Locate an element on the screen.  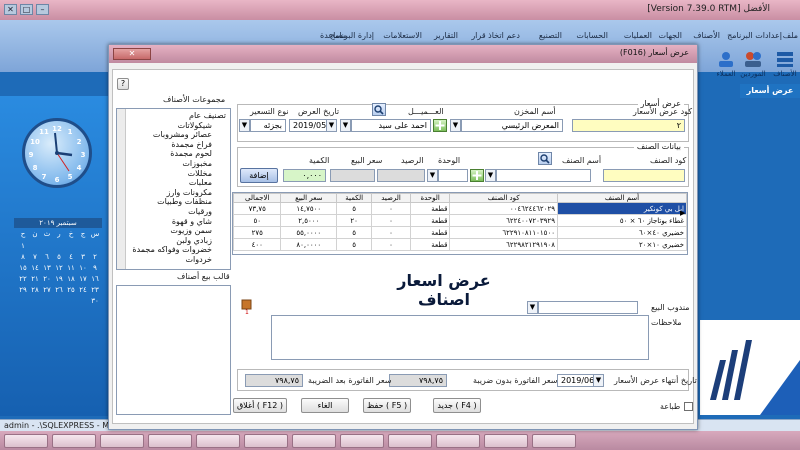
item-name-input is located at coordinates (543, 175).